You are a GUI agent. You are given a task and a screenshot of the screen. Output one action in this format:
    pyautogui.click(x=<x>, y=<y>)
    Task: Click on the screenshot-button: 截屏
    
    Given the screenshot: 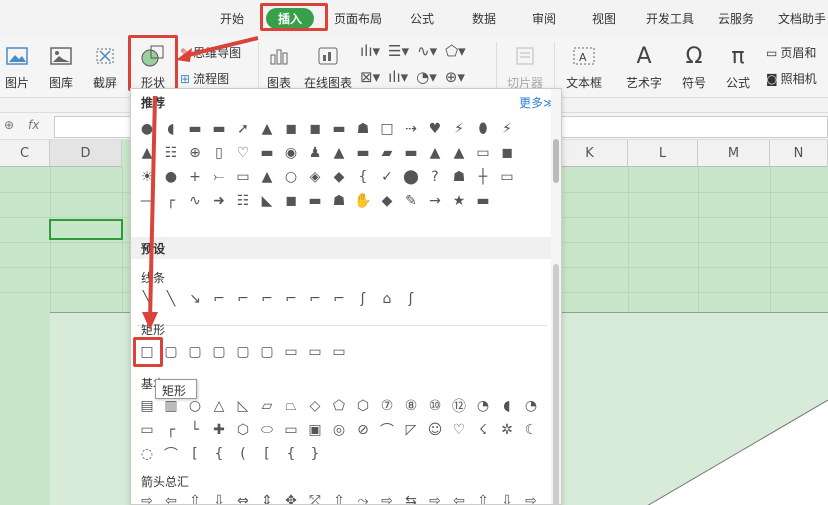 What is the action you would take?
    pyautogui.click(x=105, y=66)
    